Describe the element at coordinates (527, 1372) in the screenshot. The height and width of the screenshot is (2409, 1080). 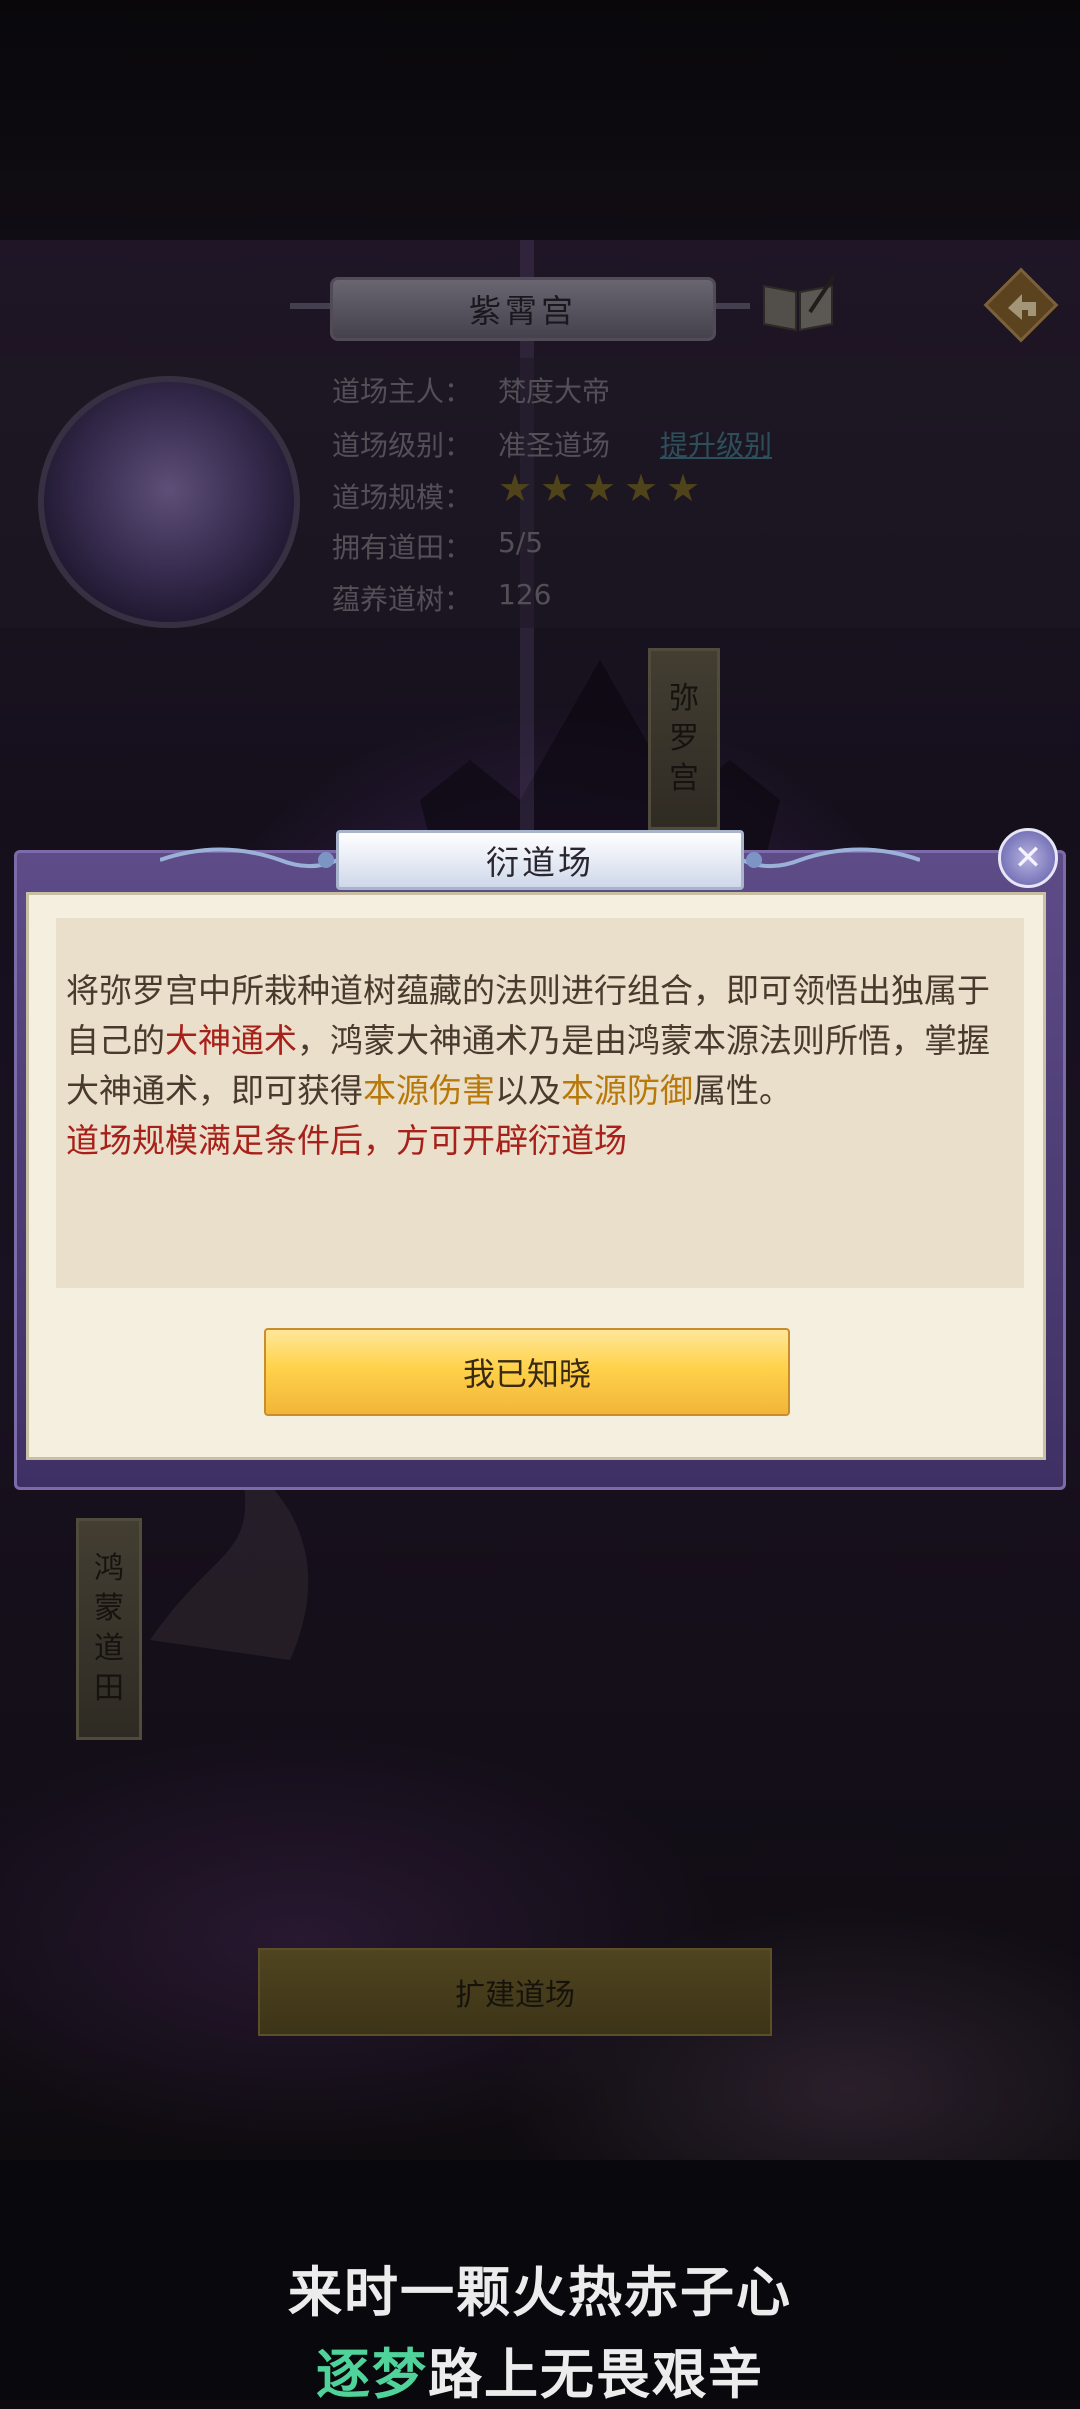
I see `acknowledge-button: 我已知晓` at that location.